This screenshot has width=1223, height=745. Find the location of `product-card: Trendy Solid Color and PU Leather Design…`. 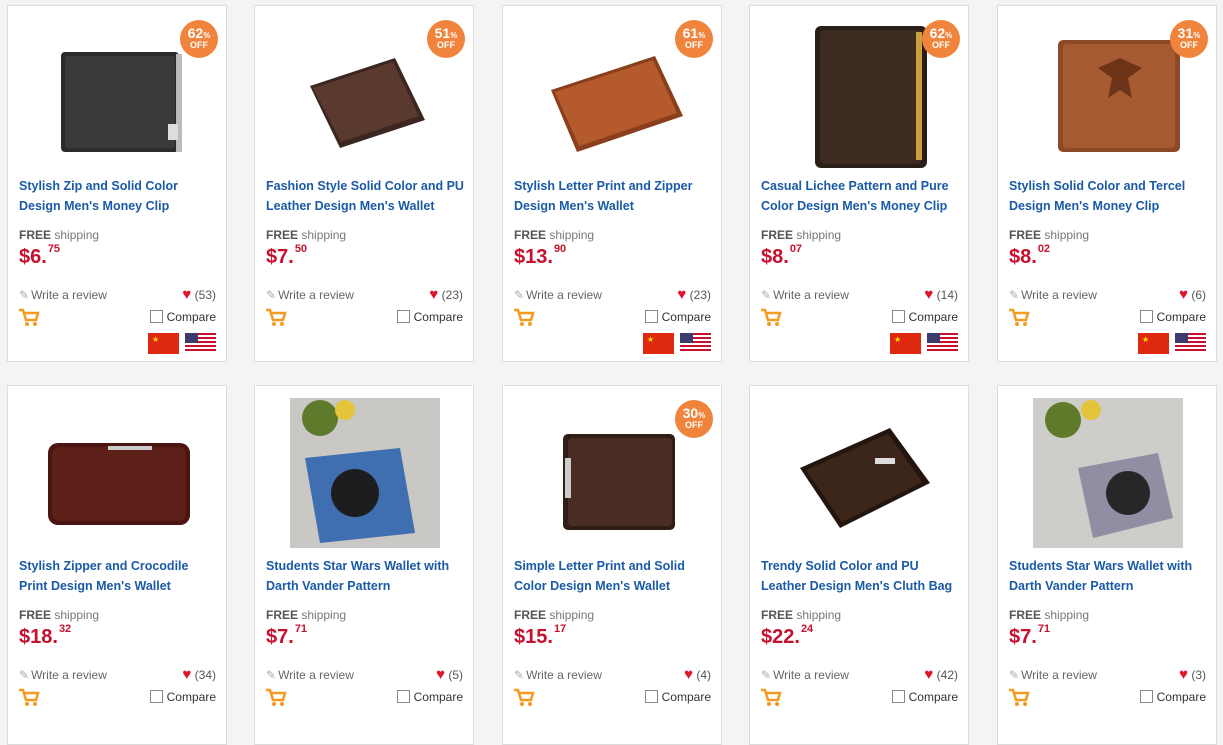

product-card: Trendy Solid Color and PU Leather Design… is located at coordinates (859, 565).